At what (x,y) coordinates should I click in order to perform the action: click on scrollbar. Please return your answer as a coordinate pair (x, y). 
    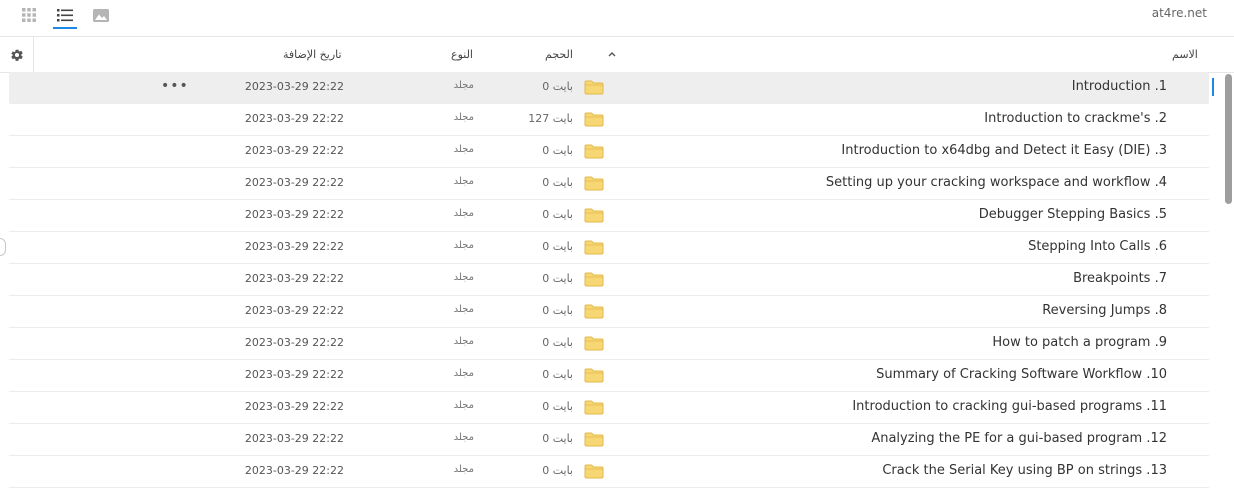
    Looking at the image, I should click on (1229, 281).